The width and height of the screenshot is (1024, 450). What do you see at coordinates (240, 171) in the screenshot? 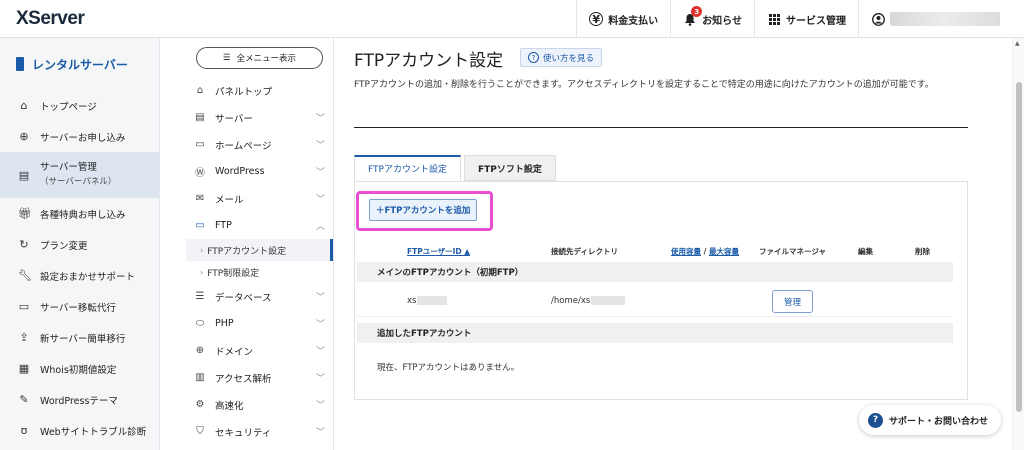
I see `menu-item-label: WordPress` at bounding box center [240, 171].